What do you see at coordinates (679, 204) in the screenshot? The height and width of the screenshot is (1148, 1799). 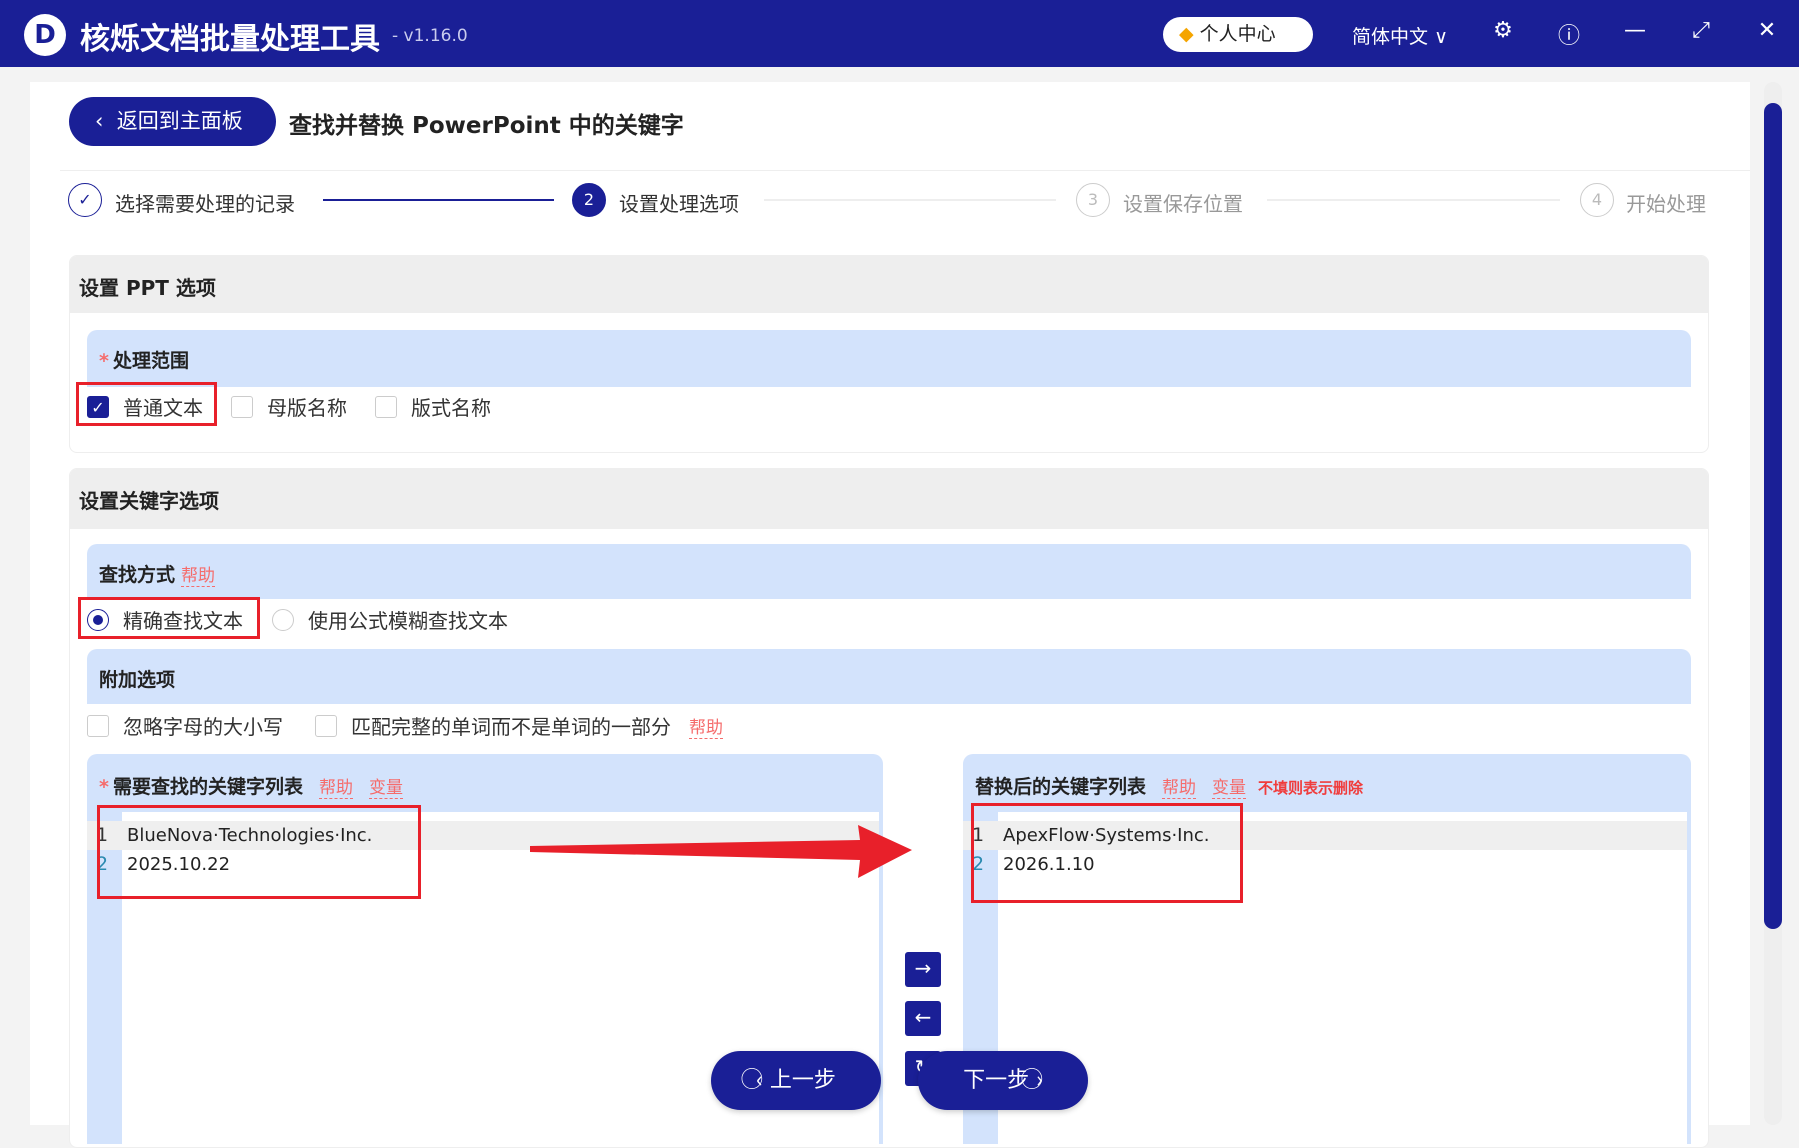 I see `step-2-label: 设置处理选项` at bounding box center [679, 204].